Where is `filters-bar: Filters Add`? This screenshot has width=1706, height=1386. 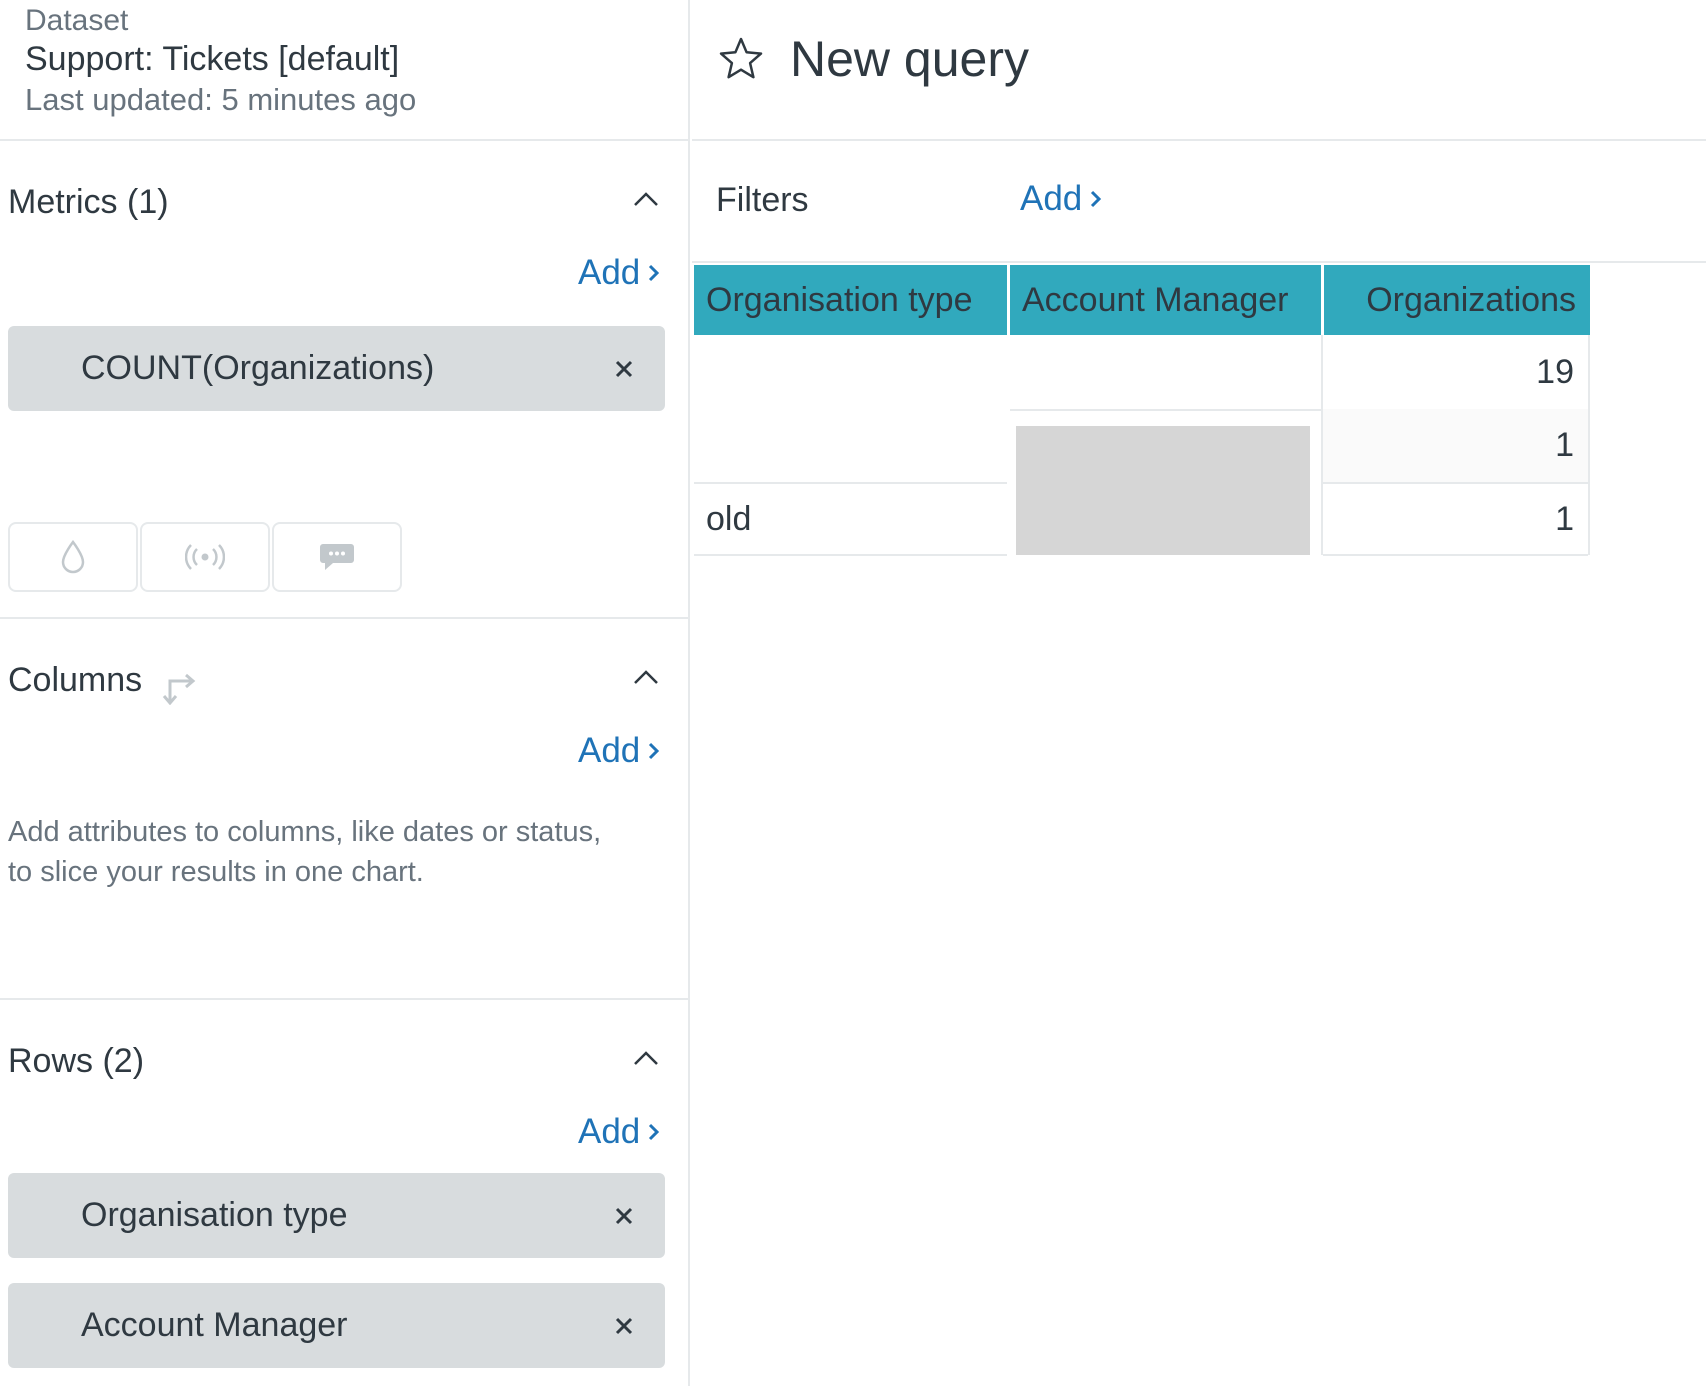 filters-bar: Filters Add is located at coordinates (1199, 203).